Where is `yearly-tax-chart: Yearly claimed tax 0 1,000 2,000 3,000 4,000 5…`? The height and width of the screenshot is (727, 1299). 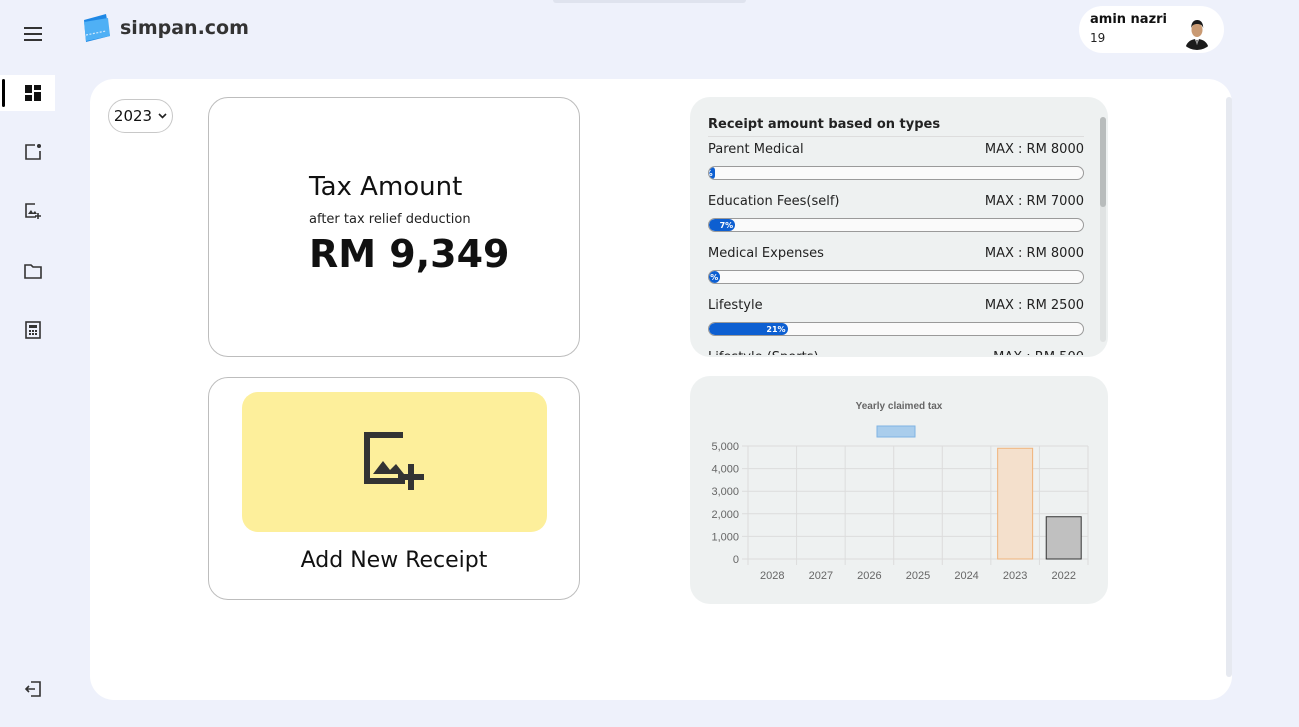
yearly-tax-chart: Yearly claimed tax 0 1,000 2,000 3,000 4,000 5… is located at coordinates (900, 491).